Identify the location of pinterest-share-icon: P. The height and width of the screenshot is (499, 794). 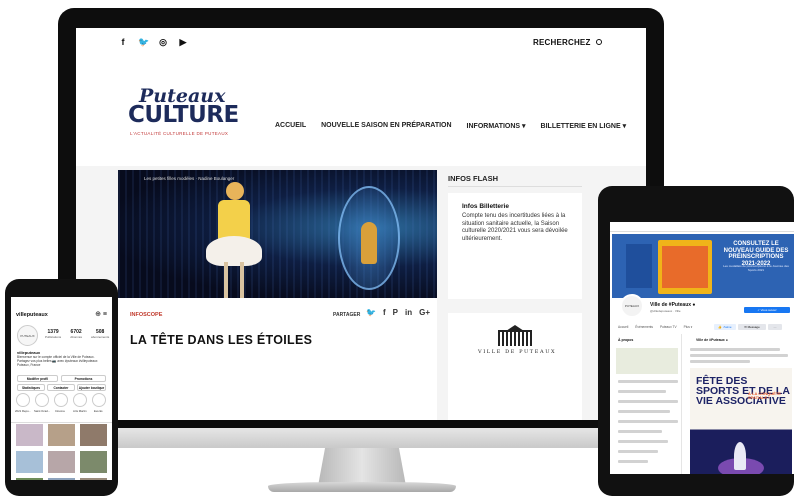
(395, 312).